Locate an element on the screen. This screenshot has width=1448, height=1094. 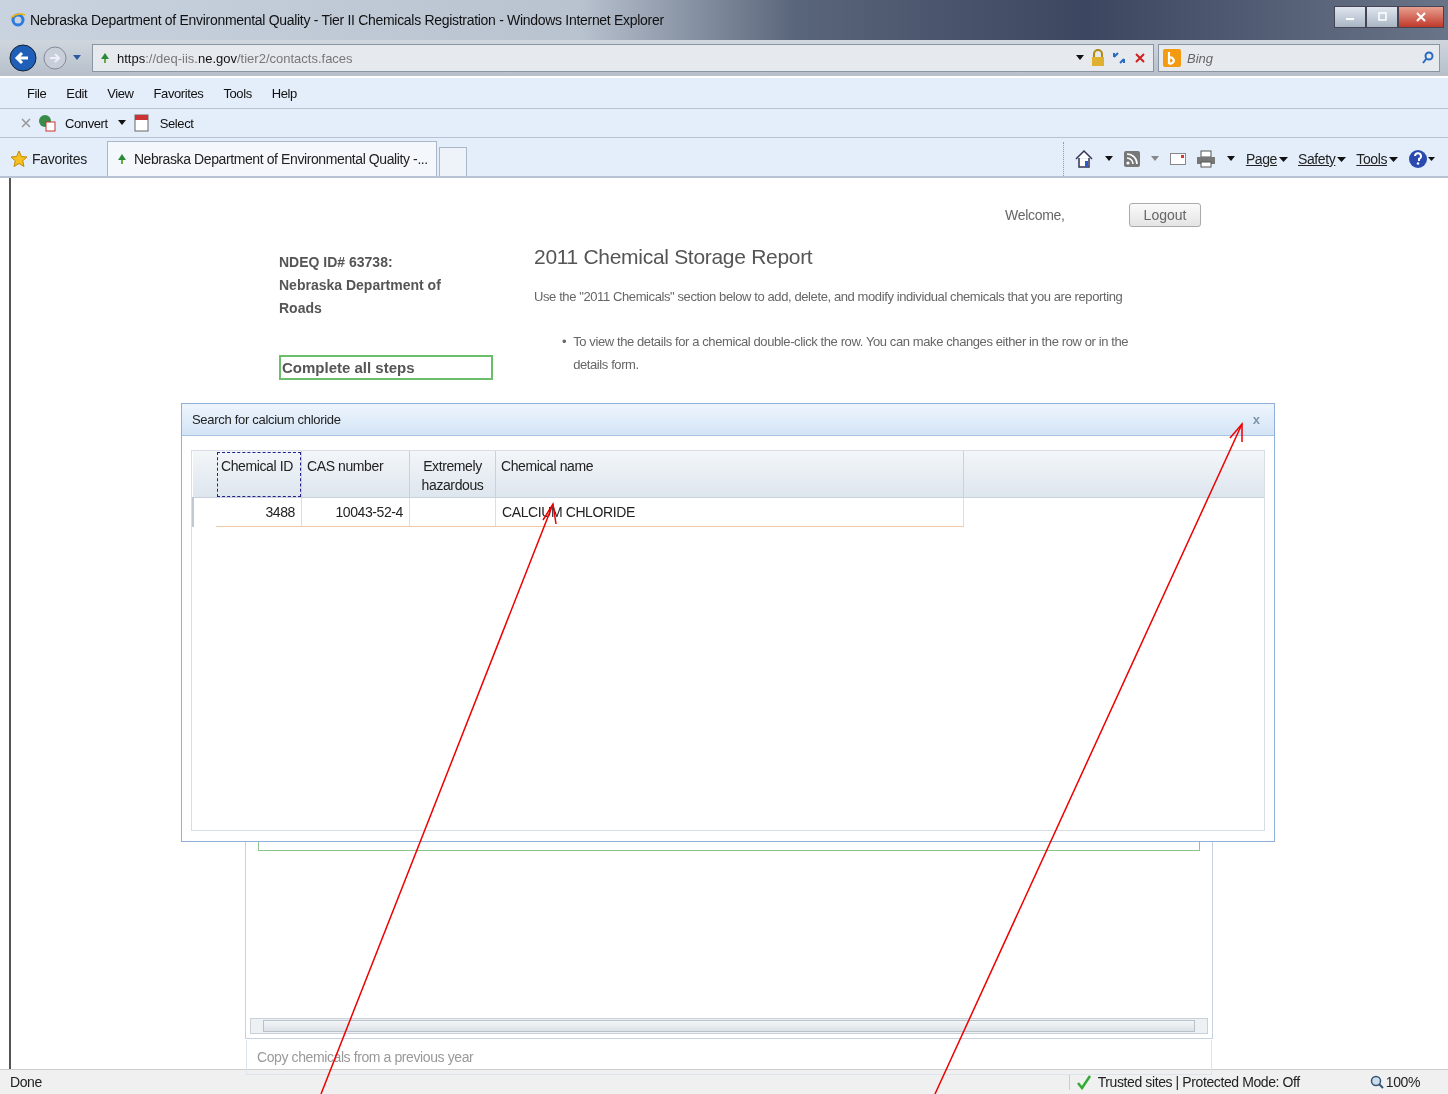
dialog-title: Search for calcium chloride is located at coordinates (266, 419).